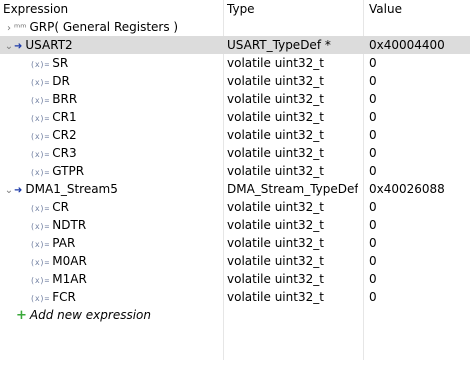 The image size is (470, 369). What do you see at coordinates (292, 9) in the screenshot?
I see `column-header-type: Type` at bounding box center [292, 9].